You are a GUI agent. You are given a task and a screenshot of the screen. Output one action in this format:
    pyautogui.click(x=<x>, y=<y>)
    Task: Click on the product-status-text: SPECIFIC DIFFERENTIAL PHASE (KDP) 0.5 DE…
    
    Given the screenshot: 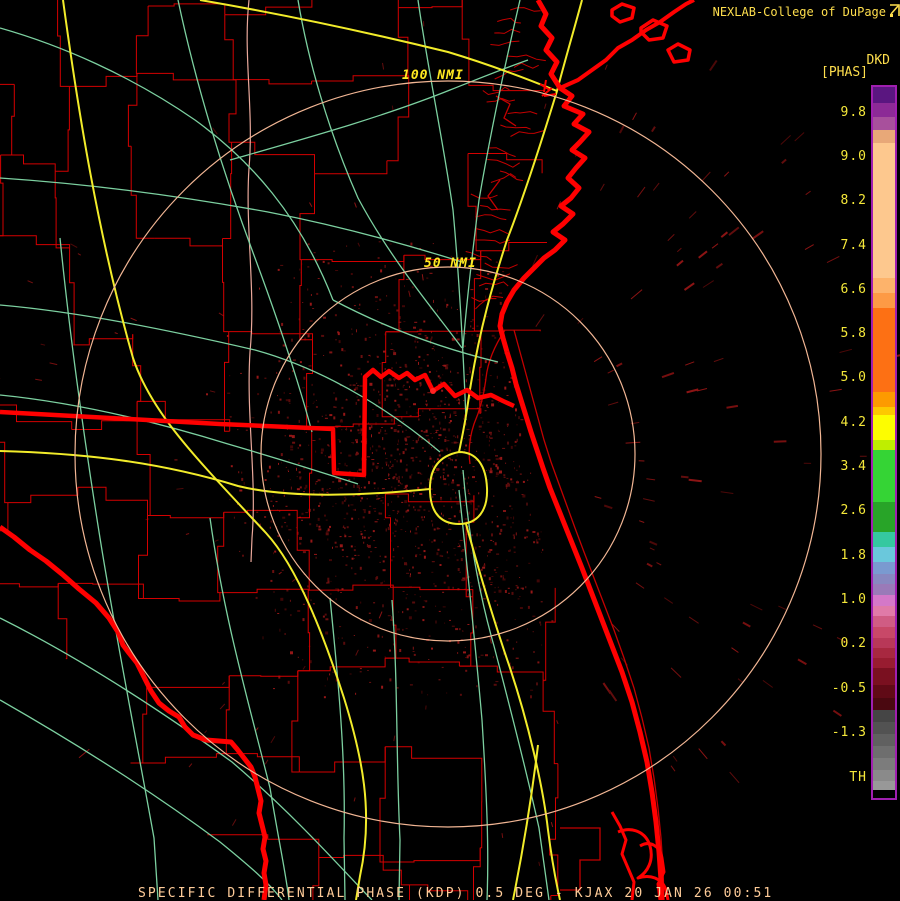 What is the action you would take?
    pyautogui.click(x=455, y=893)
    